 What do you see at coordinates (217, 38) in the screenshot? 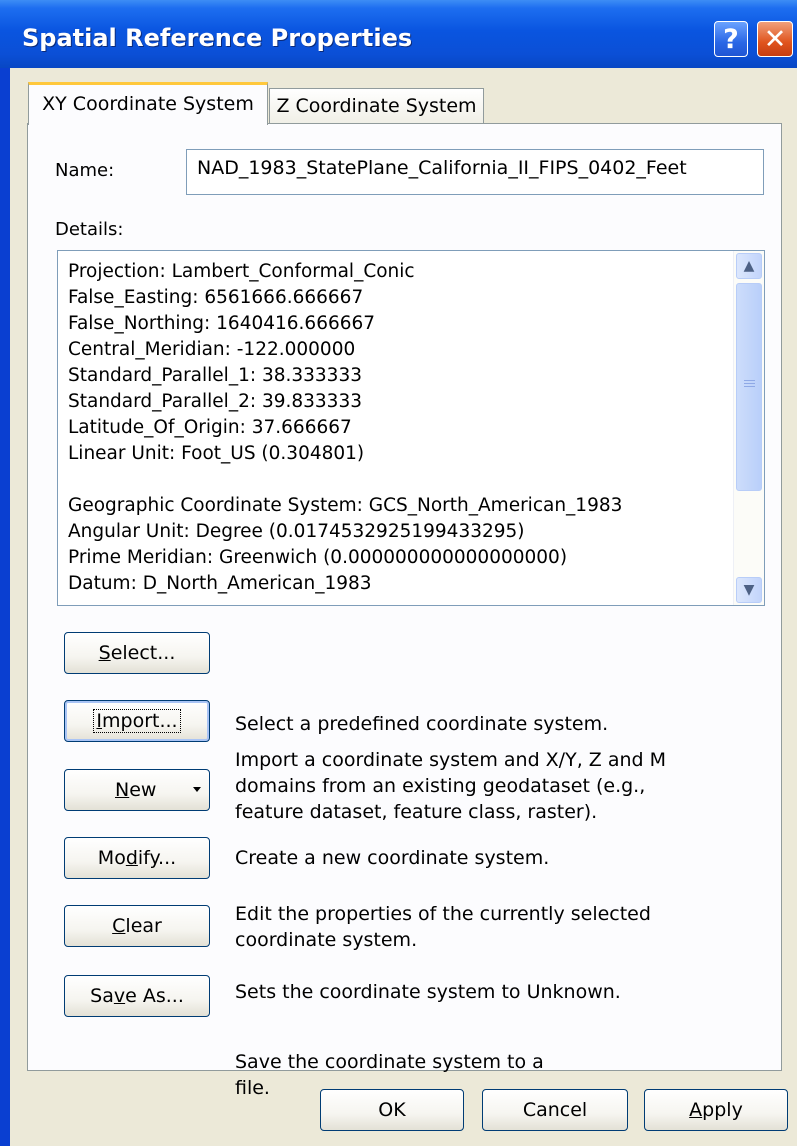
I see `window-title: Spatial Reference Properties` at bounding box center [217, 38].